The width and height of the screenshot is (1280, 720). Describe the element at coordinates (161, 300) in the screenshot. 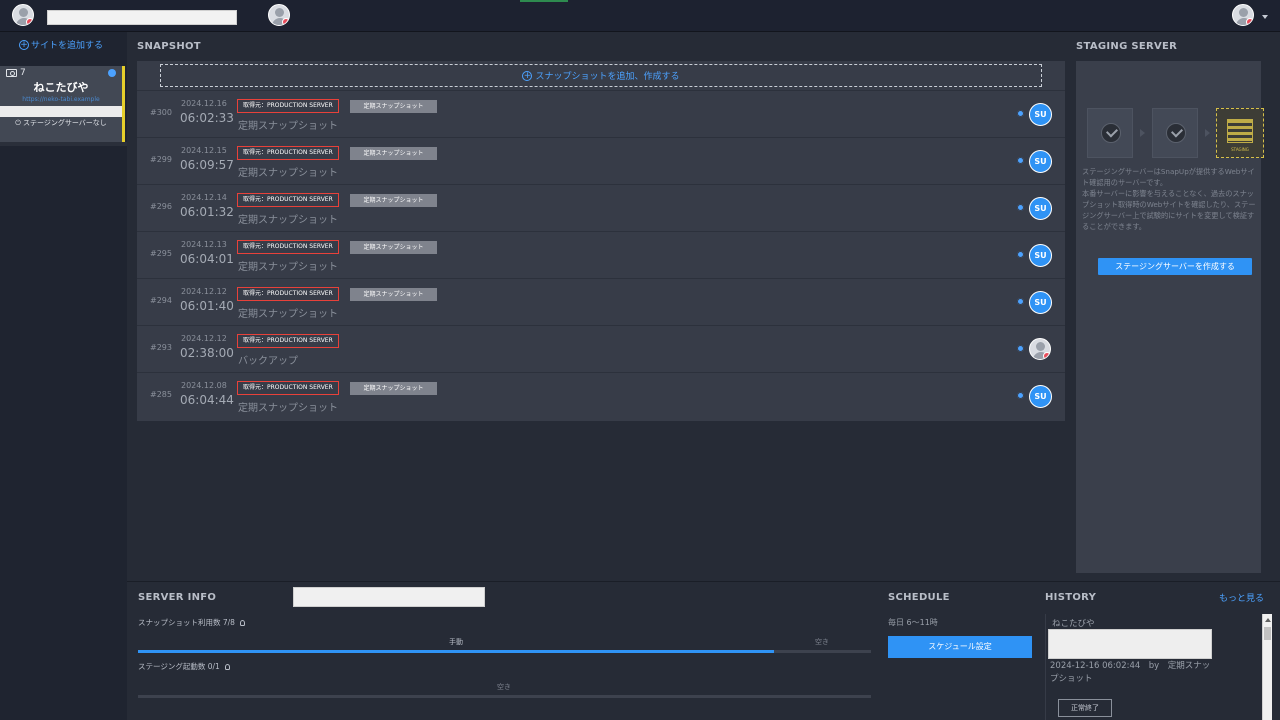

I see `snapshot-number: #294` at that location.